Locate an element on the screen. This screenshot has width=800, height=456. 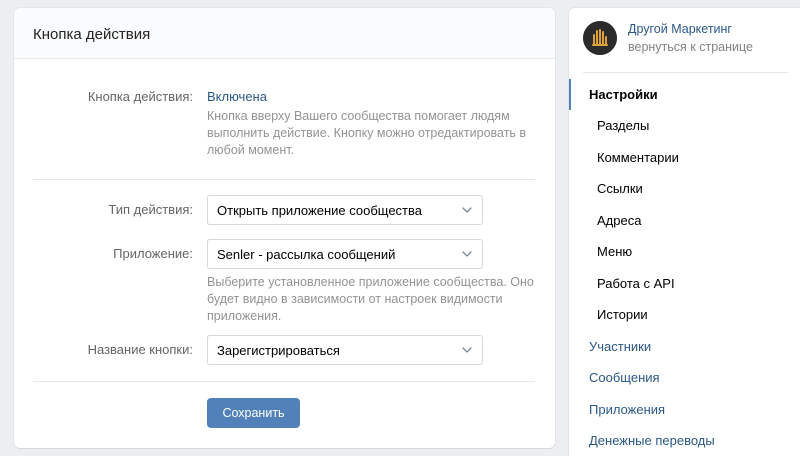
group-avatar is located at coordinates (600, 38).